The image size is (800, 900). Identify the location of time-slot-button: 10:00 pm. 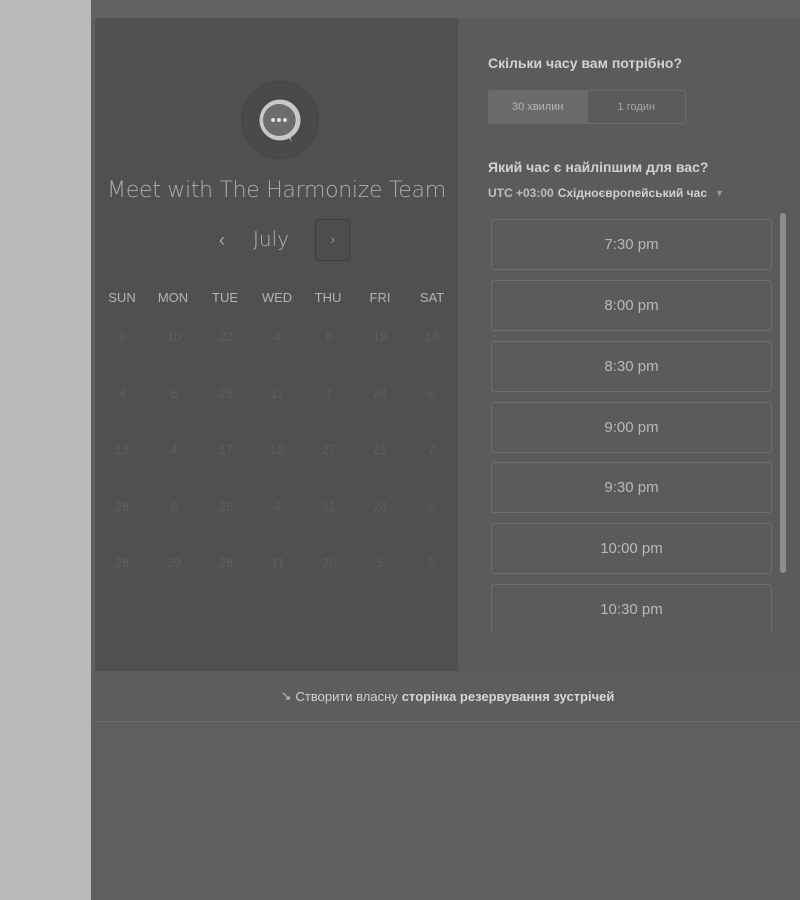
(631, 548).